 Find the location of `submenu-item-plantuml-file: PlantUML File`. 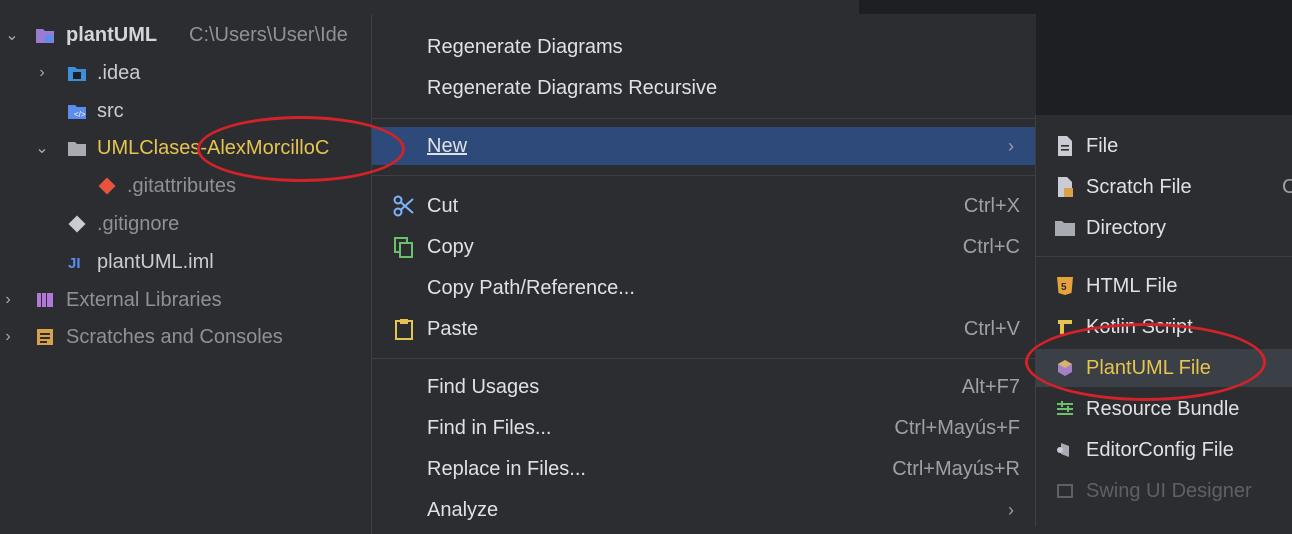

submenu-item-plantuml-file: PlantUML File is located at coordinates (1164, 368).